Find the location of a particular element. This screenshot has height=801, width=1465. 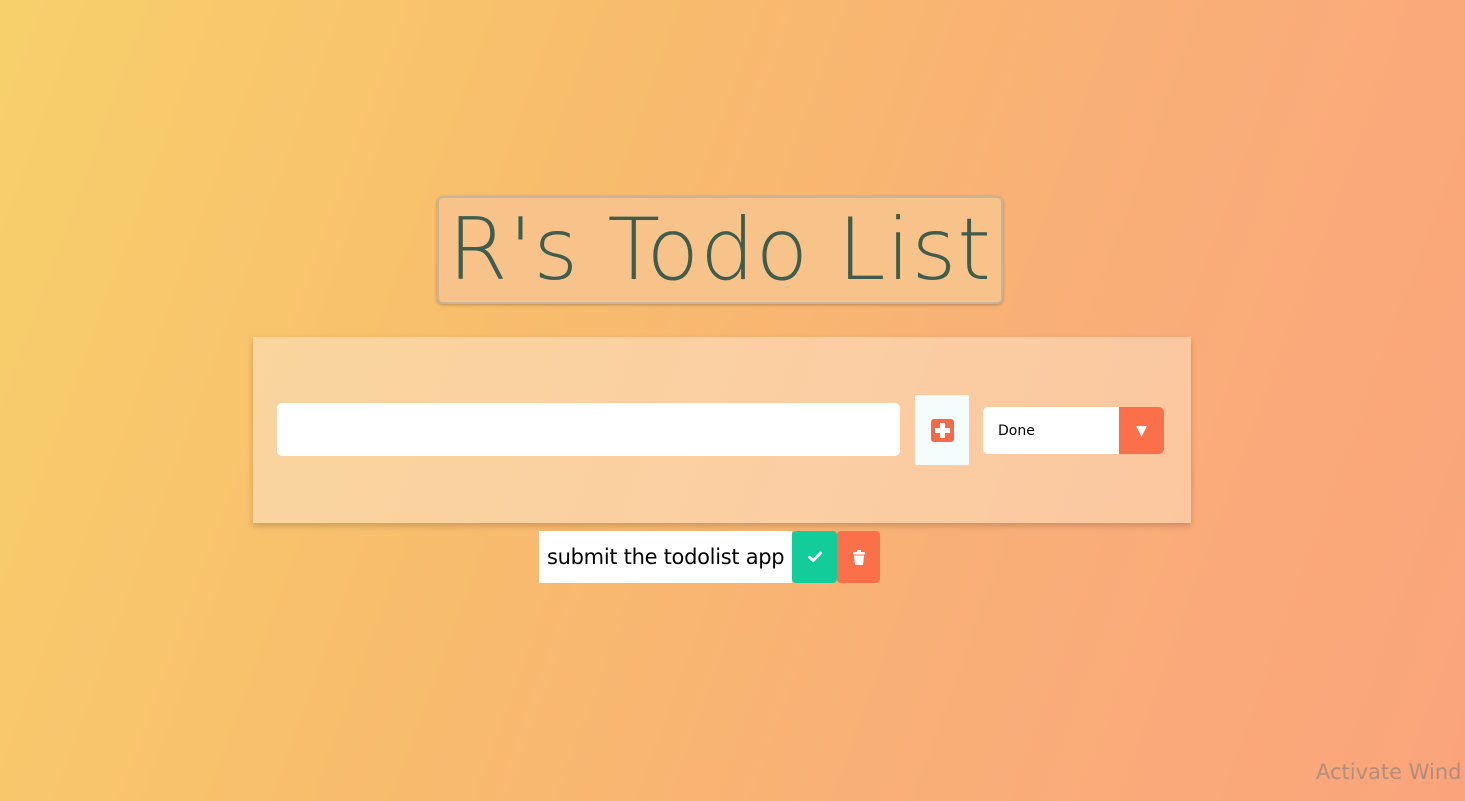

plus-square-icon is located at coordinates (942, 430).